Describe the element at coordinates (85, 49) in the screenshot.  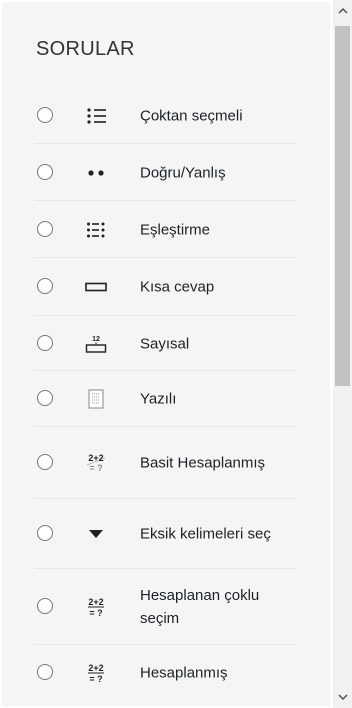
I see `panel-title: SORULAR` at that location.